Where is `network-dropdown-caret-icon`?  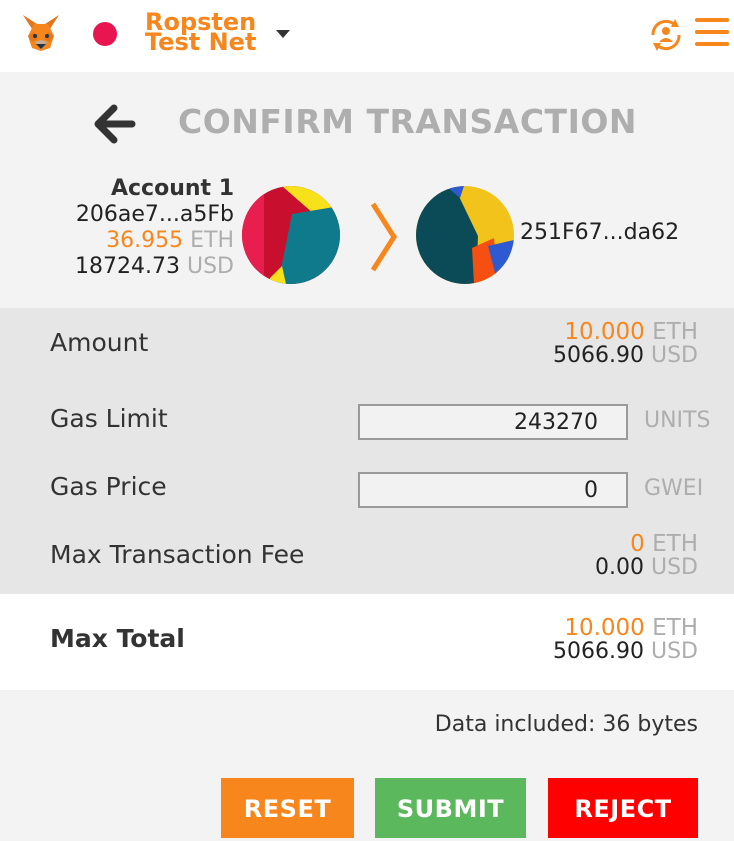 network-dropdown-caret-icon is located at coordinates (283, 34).